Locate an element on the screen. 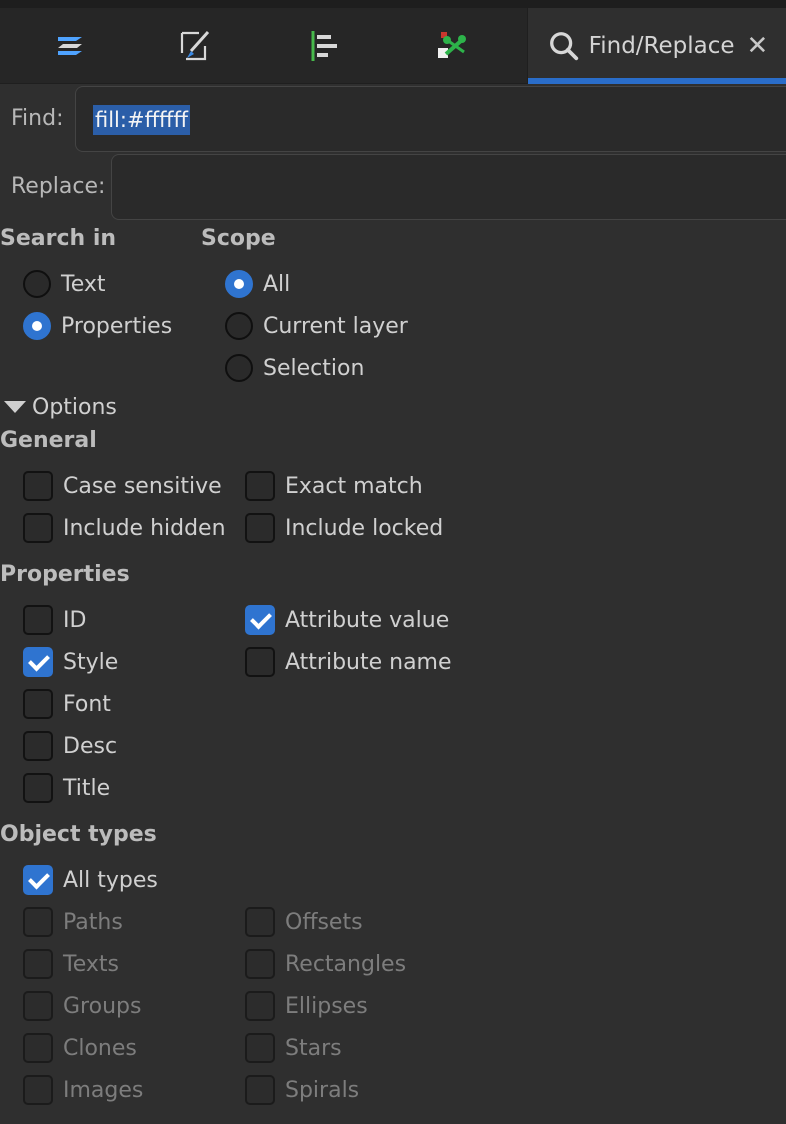 Image resolution: width=786 pixels, height=1124 pixels. scope-title: Scope is located at coordinates (238, 238).